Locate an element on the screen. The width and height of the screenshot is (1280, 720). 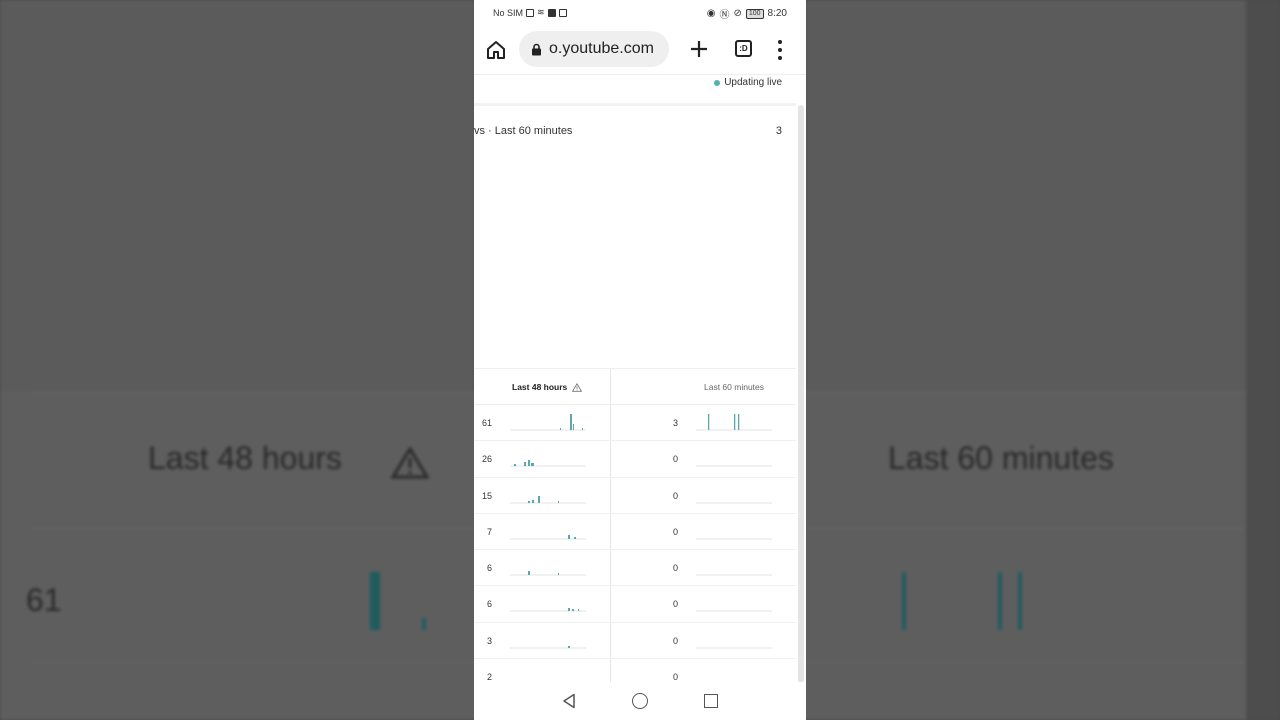
table-row: 15 0 is located at coordinates (635, 496).